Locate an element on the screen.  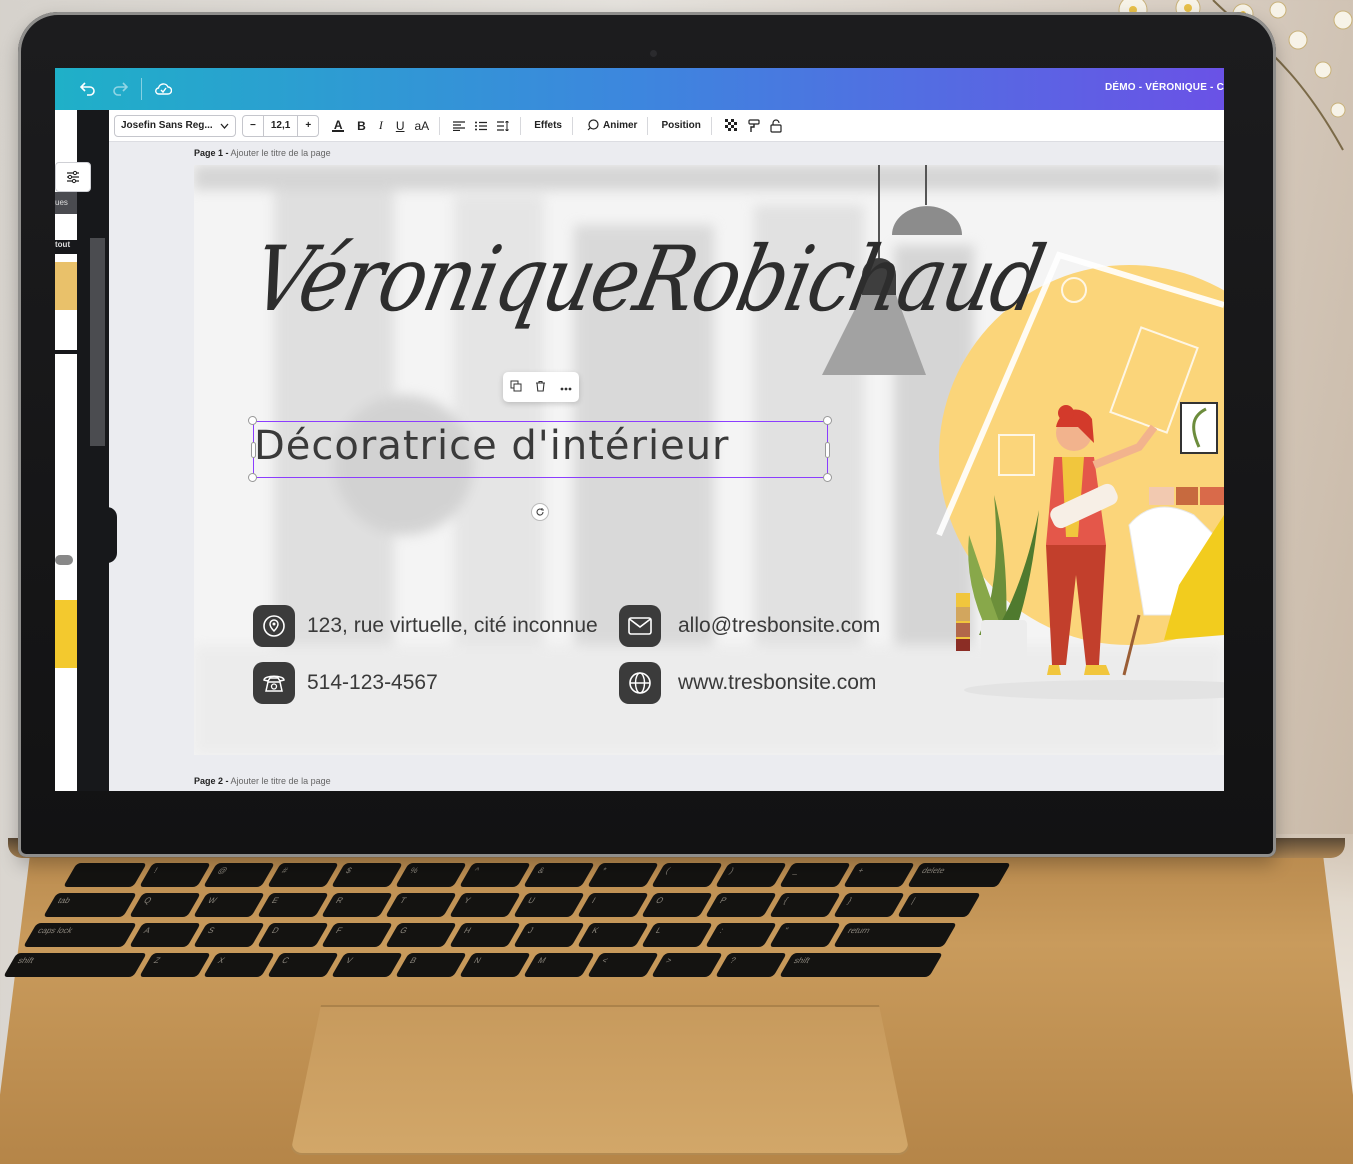
font-size-increase-button: + is located at coordinates (308, 125).